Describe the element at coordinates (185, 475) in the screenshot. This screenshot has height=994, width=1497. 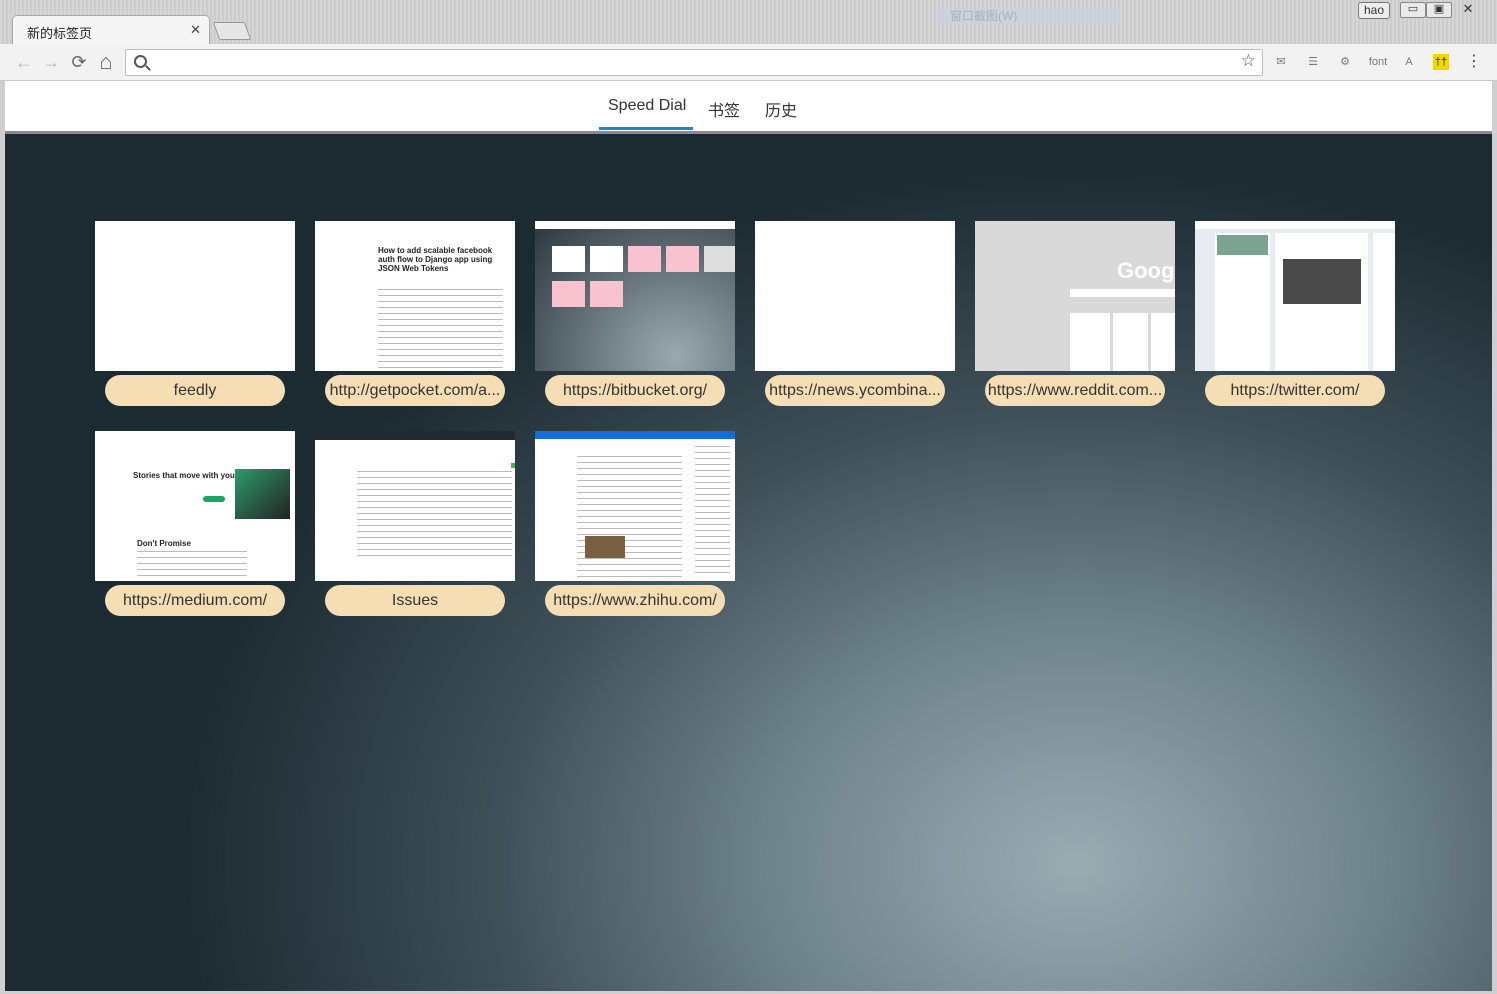
I see `thumb-medium-heading: Stories that move with you.` at that location.